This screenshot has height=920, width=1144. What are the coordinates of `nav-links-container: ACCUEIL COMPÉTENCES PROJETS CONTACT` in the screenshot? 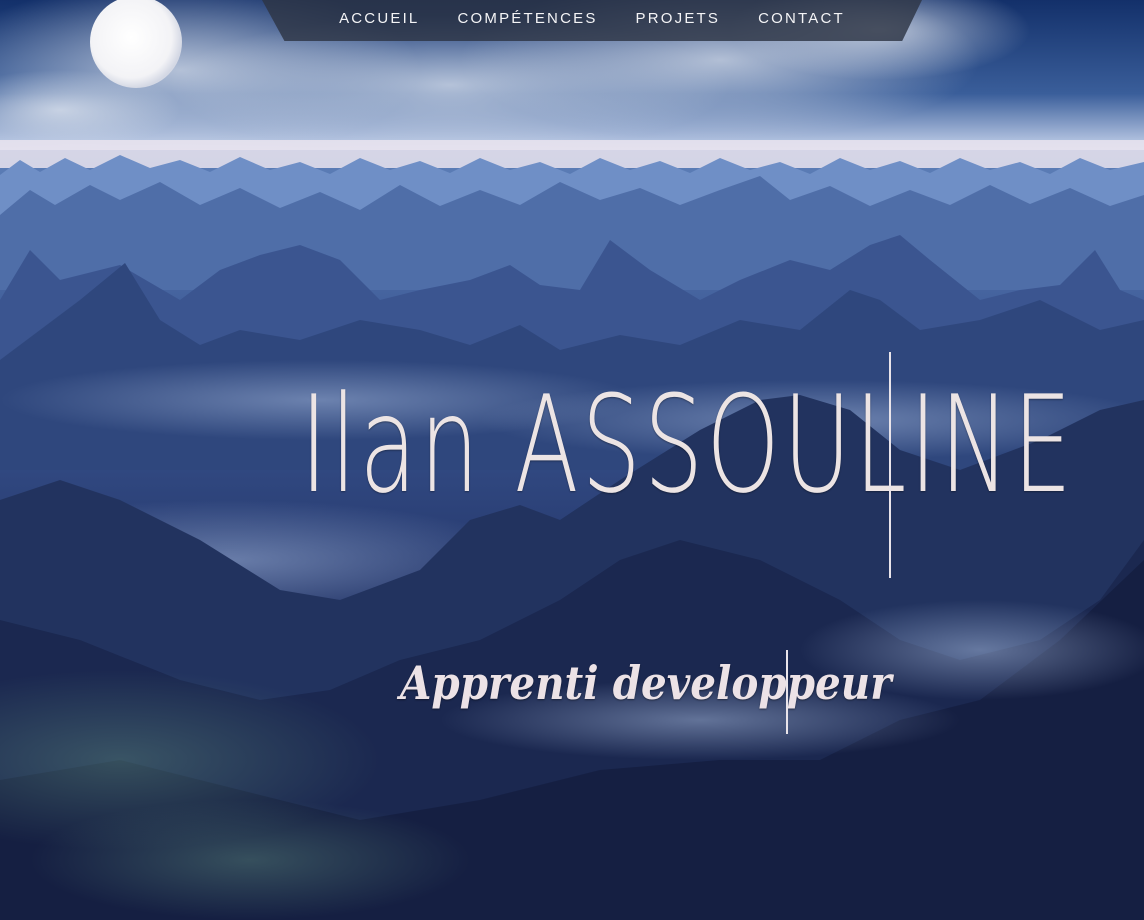 It's located at (592, 18).